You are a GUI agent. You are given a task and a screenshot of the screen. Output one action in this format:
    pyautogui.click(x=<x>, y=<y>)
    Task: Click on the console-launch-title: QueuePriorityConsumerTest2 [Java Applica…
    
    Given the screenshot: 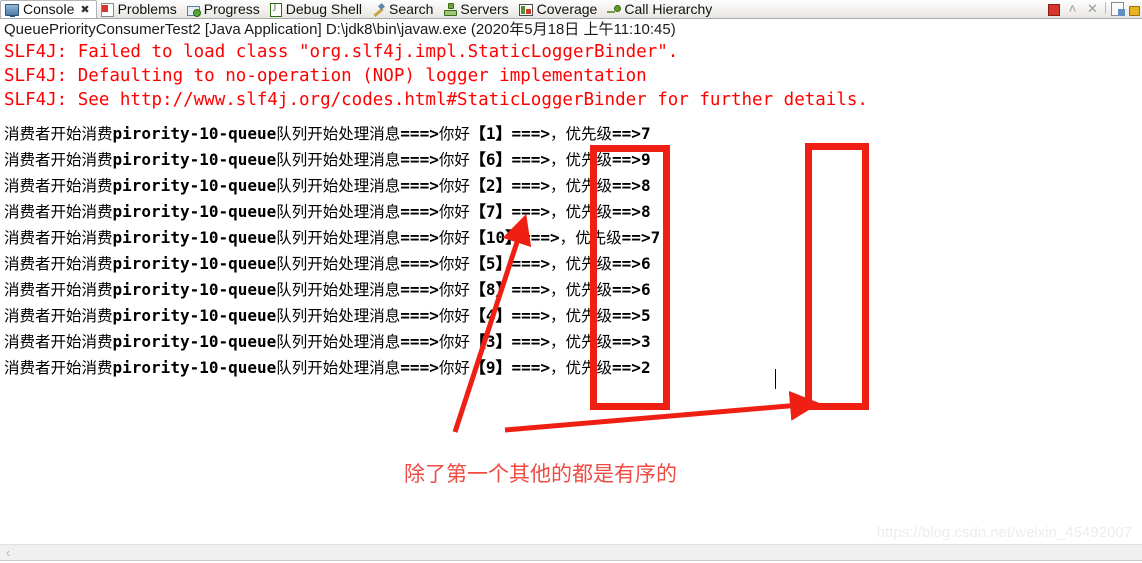 What is the action you would take?
    pyautogui.click(x=340, y=29)
    